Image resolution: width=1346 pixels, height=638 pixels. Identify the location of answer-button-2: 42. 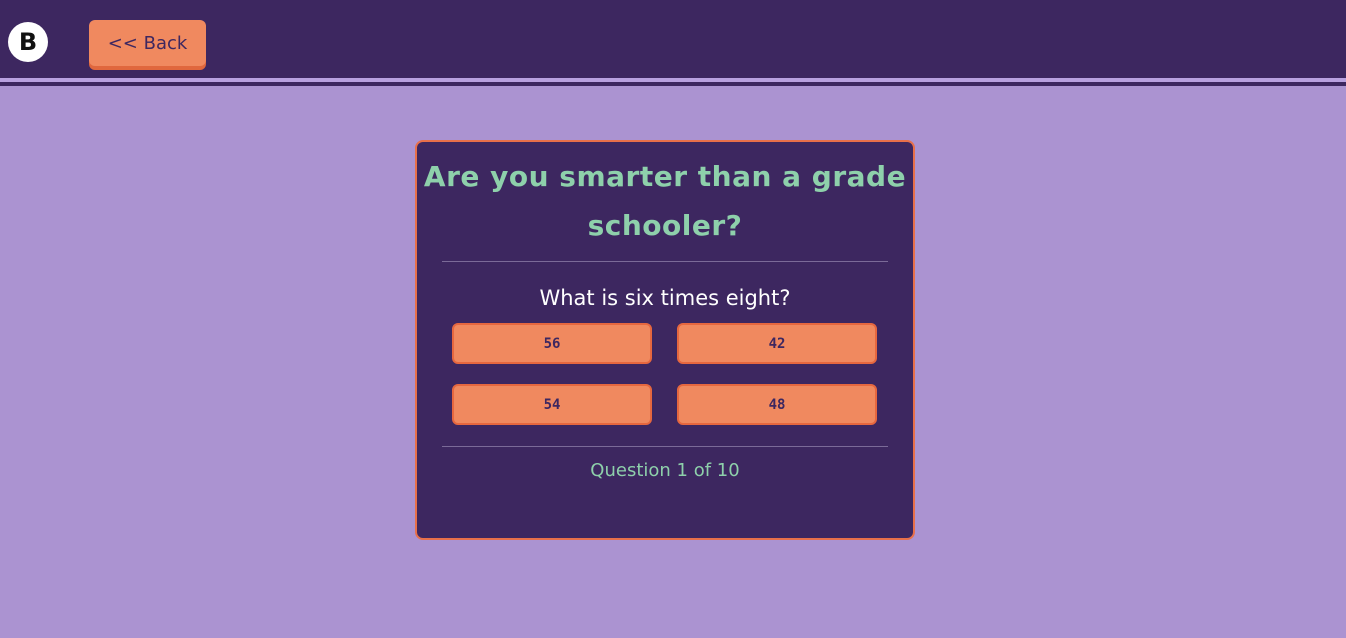
(777, 343).